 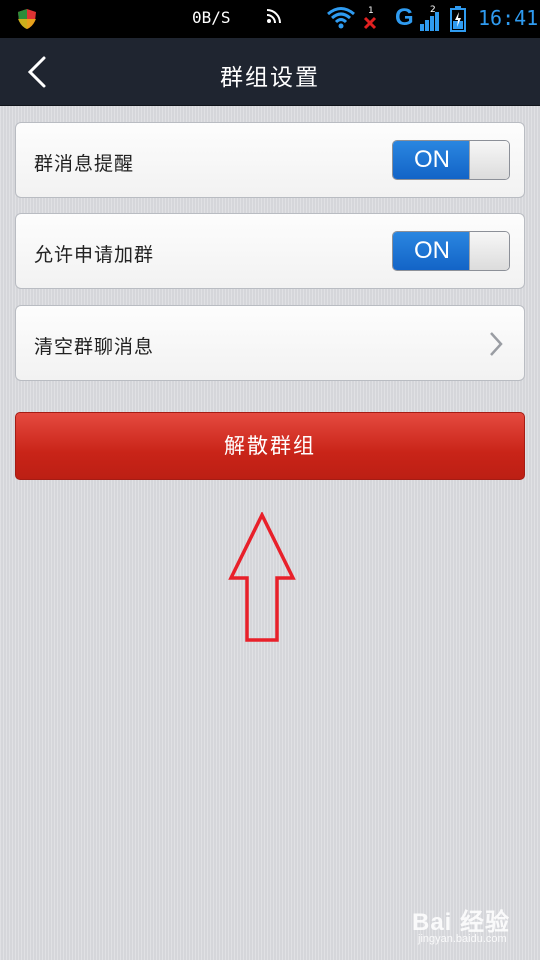 I want to click on notification-toggle: ON, so click(x=451, y=160).